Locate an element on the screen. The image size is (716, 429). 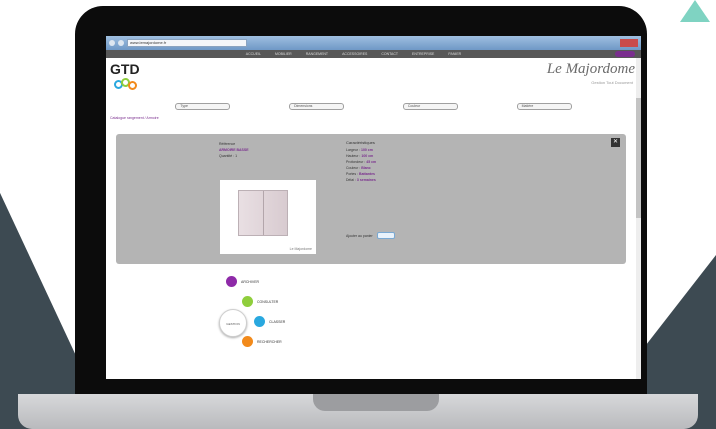
step-classer: CLASSER is located at coordinates (269, 321).